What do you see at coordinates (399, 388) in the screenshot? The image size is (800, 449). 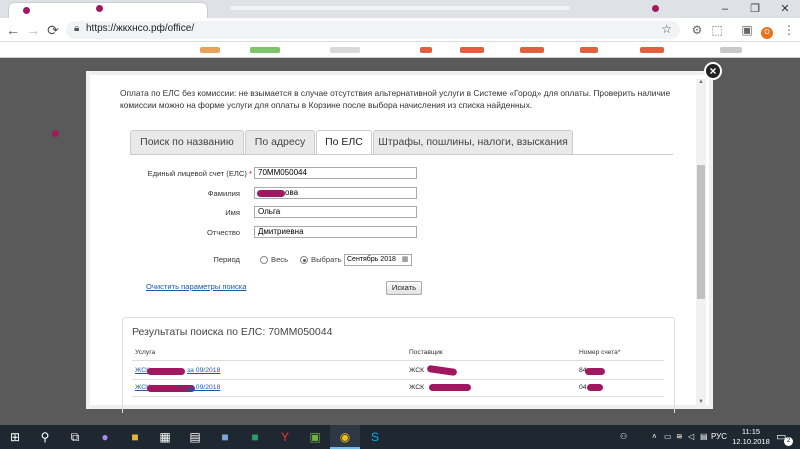 I see `table-row: ЖСК за 09/2018 ЖСК 04` at bounding box center [399, 388].